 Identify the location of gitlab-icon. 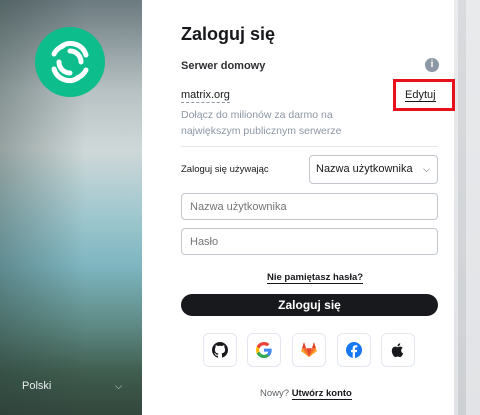
(309, 350).